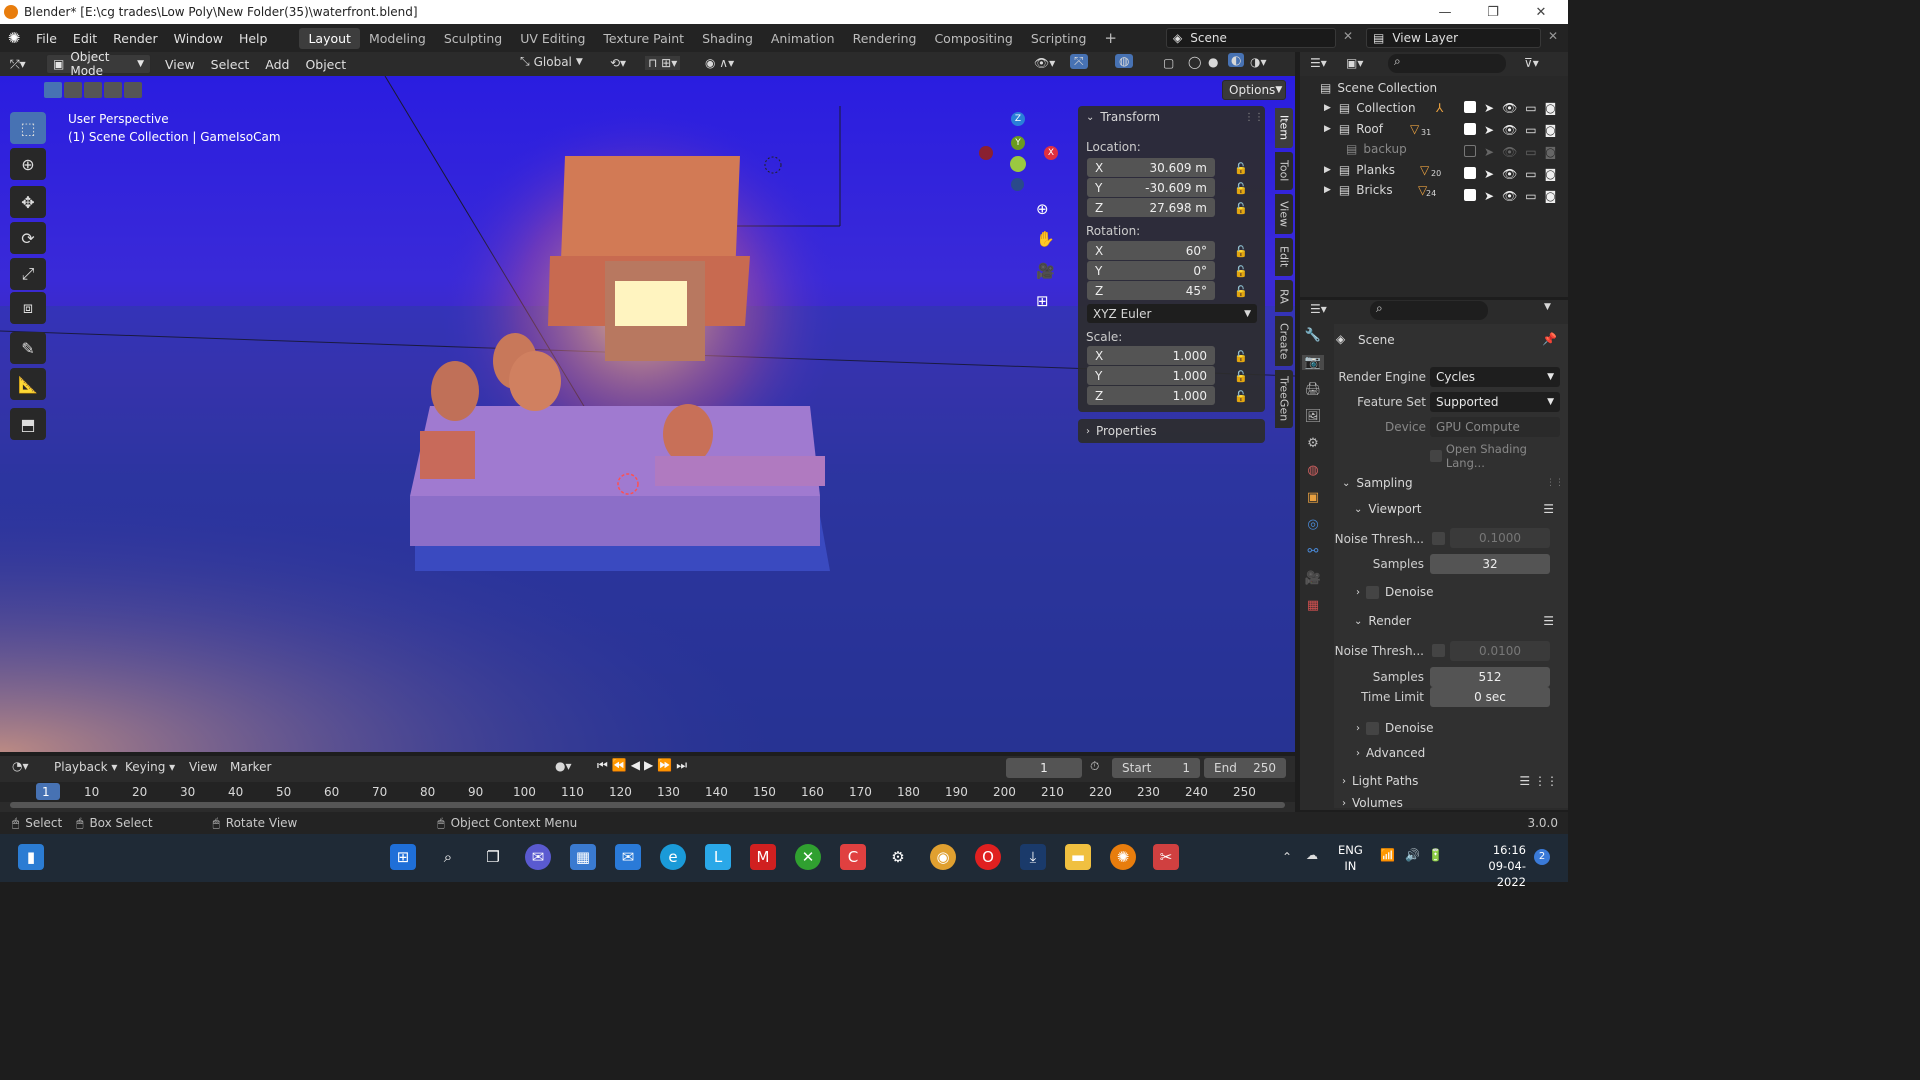  I want to click on outliner-root: ▤ Scene Collection, so click(1434, 88).